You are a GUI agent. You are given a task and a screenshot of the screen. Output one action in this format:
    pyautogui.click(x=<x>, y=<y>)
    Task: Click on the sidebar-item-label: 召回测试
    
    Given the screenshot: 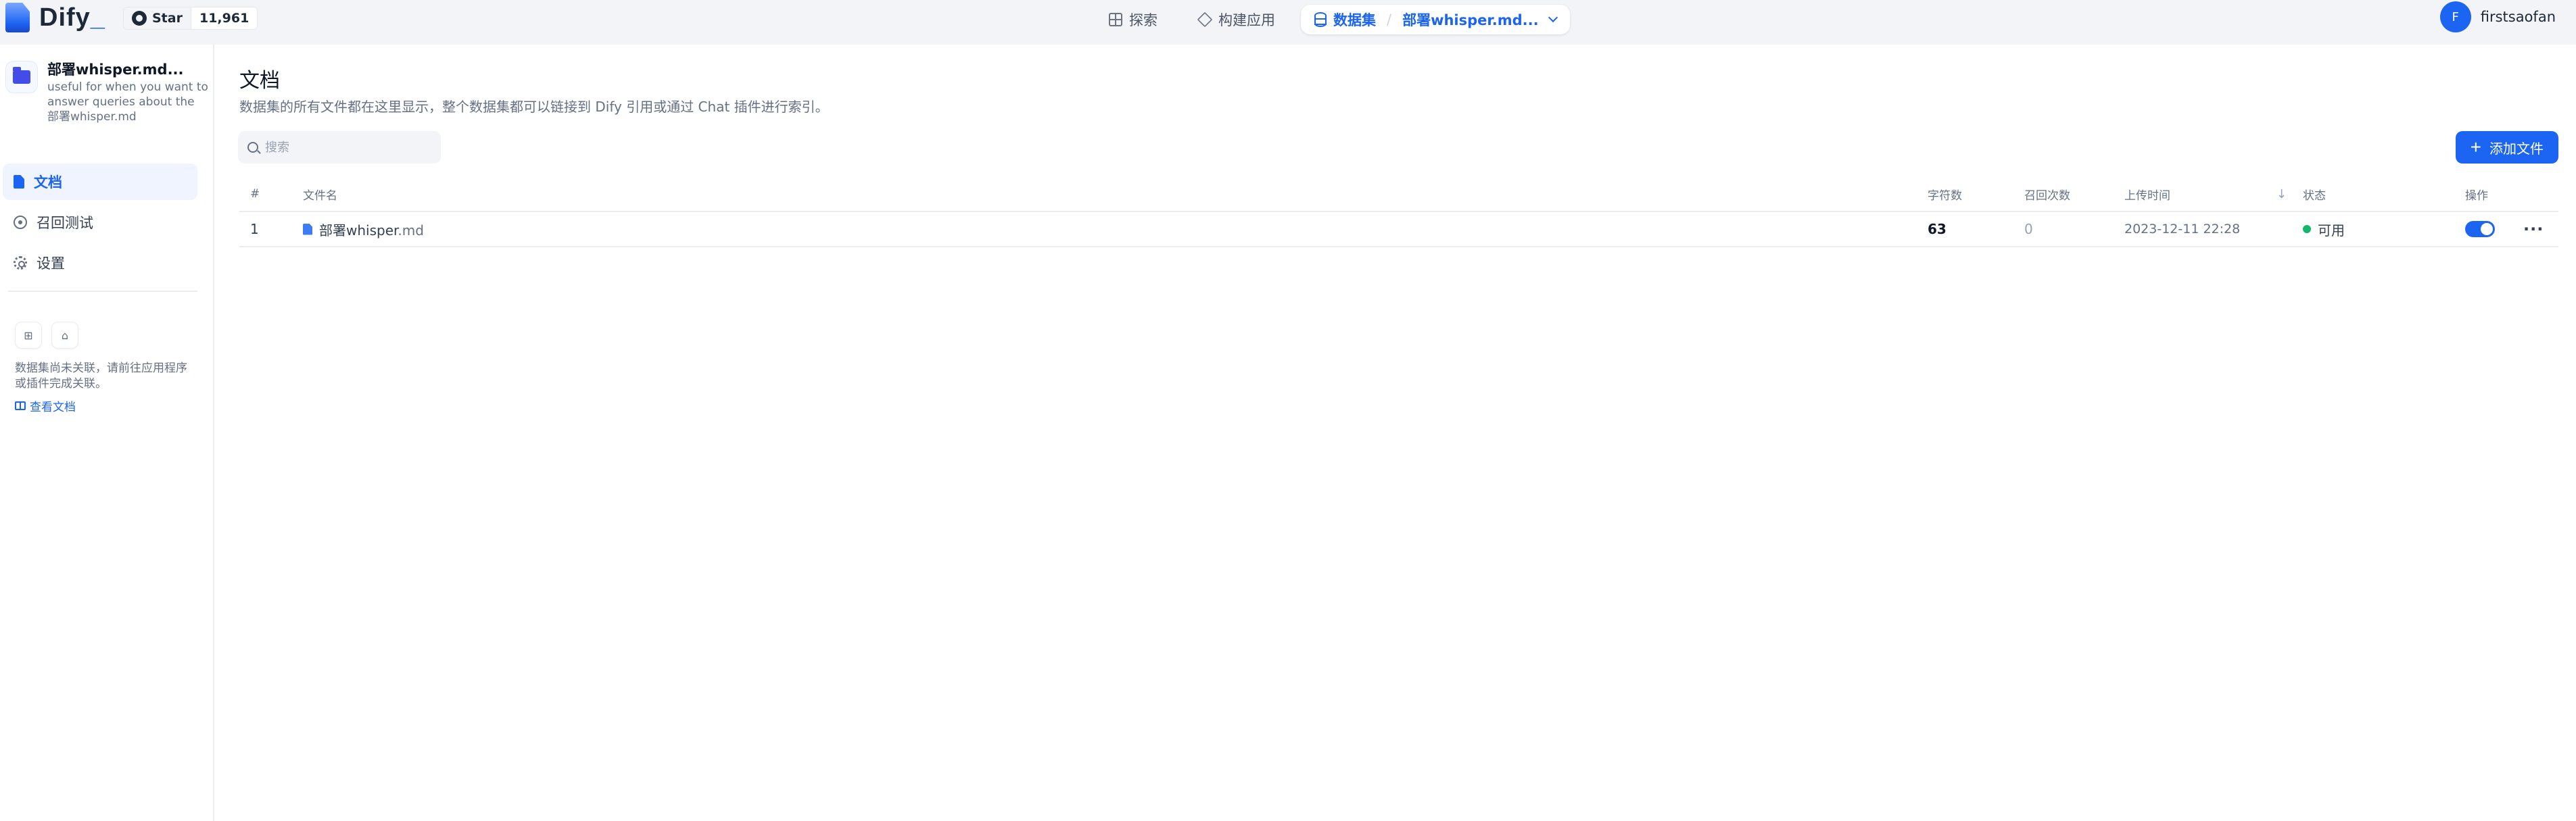 What is the action you would take?
    pyautogui.click(x=65, y=223)
    